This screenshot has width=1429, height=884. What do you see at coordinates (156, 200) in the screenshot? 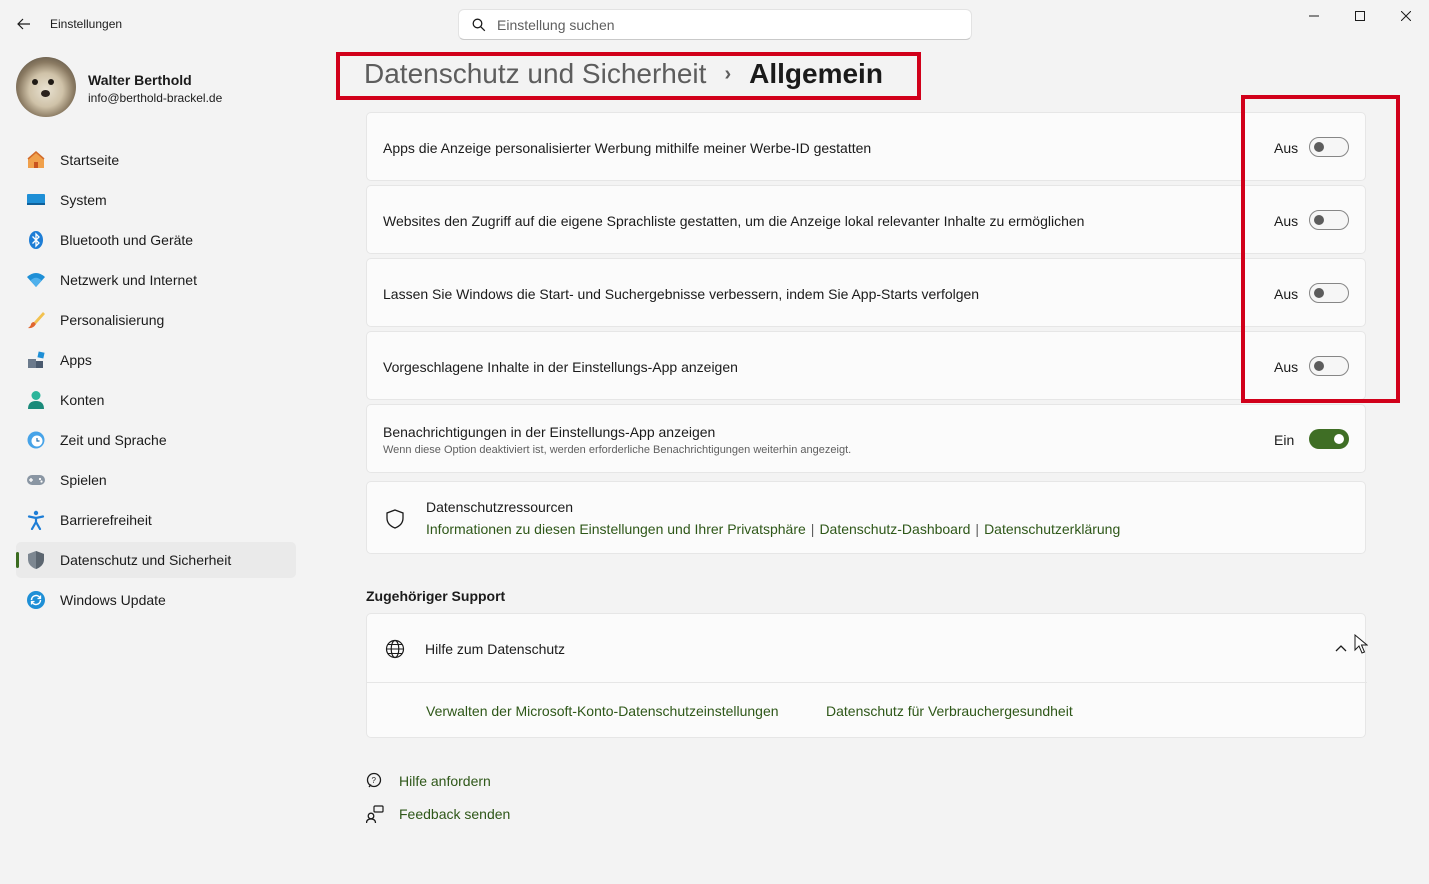
I see `sidebar-item-system: System` at bounding box center [156, 200].